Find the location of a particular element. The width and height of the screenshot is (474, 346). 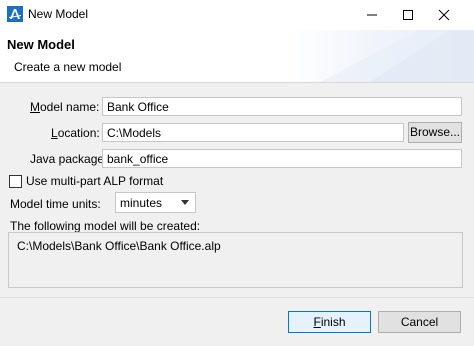

maximize-icon is located at coordinates (408, 15).